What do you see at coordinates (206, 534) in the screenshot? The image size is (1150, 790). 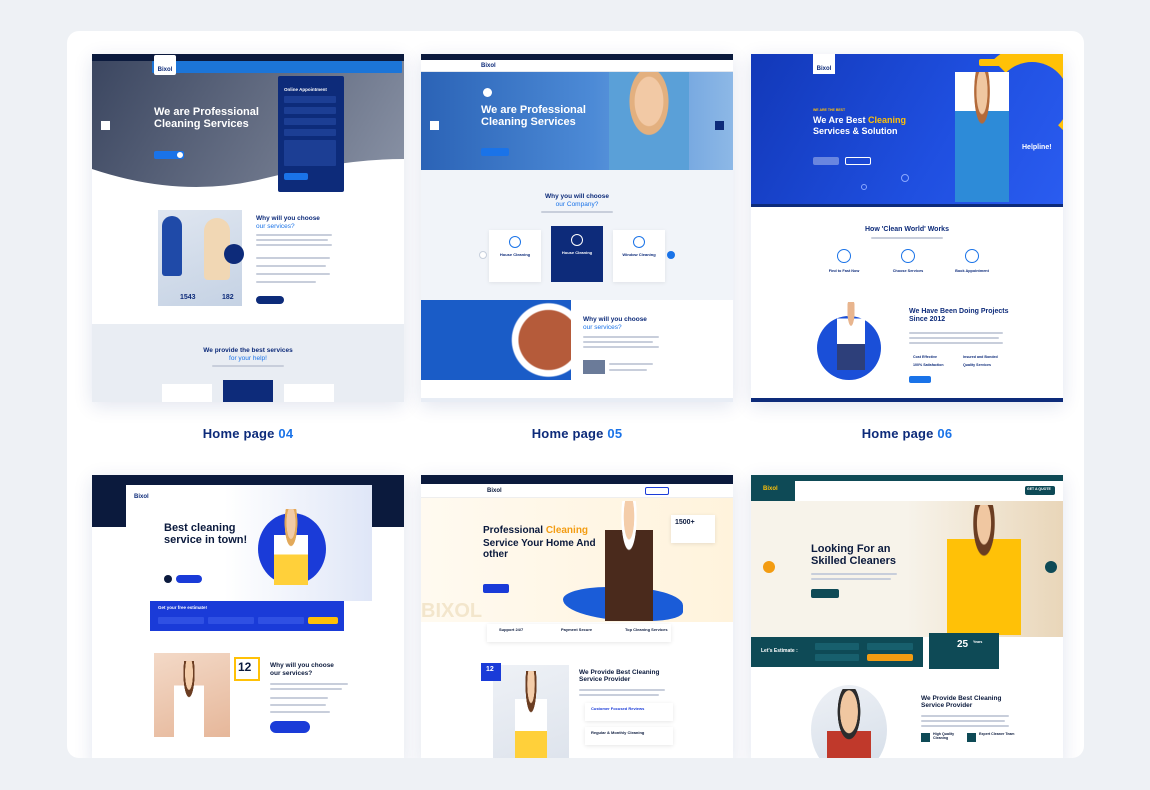 I see `hero-title: Best cleaning service in town!` at bounding box center [206, 534].